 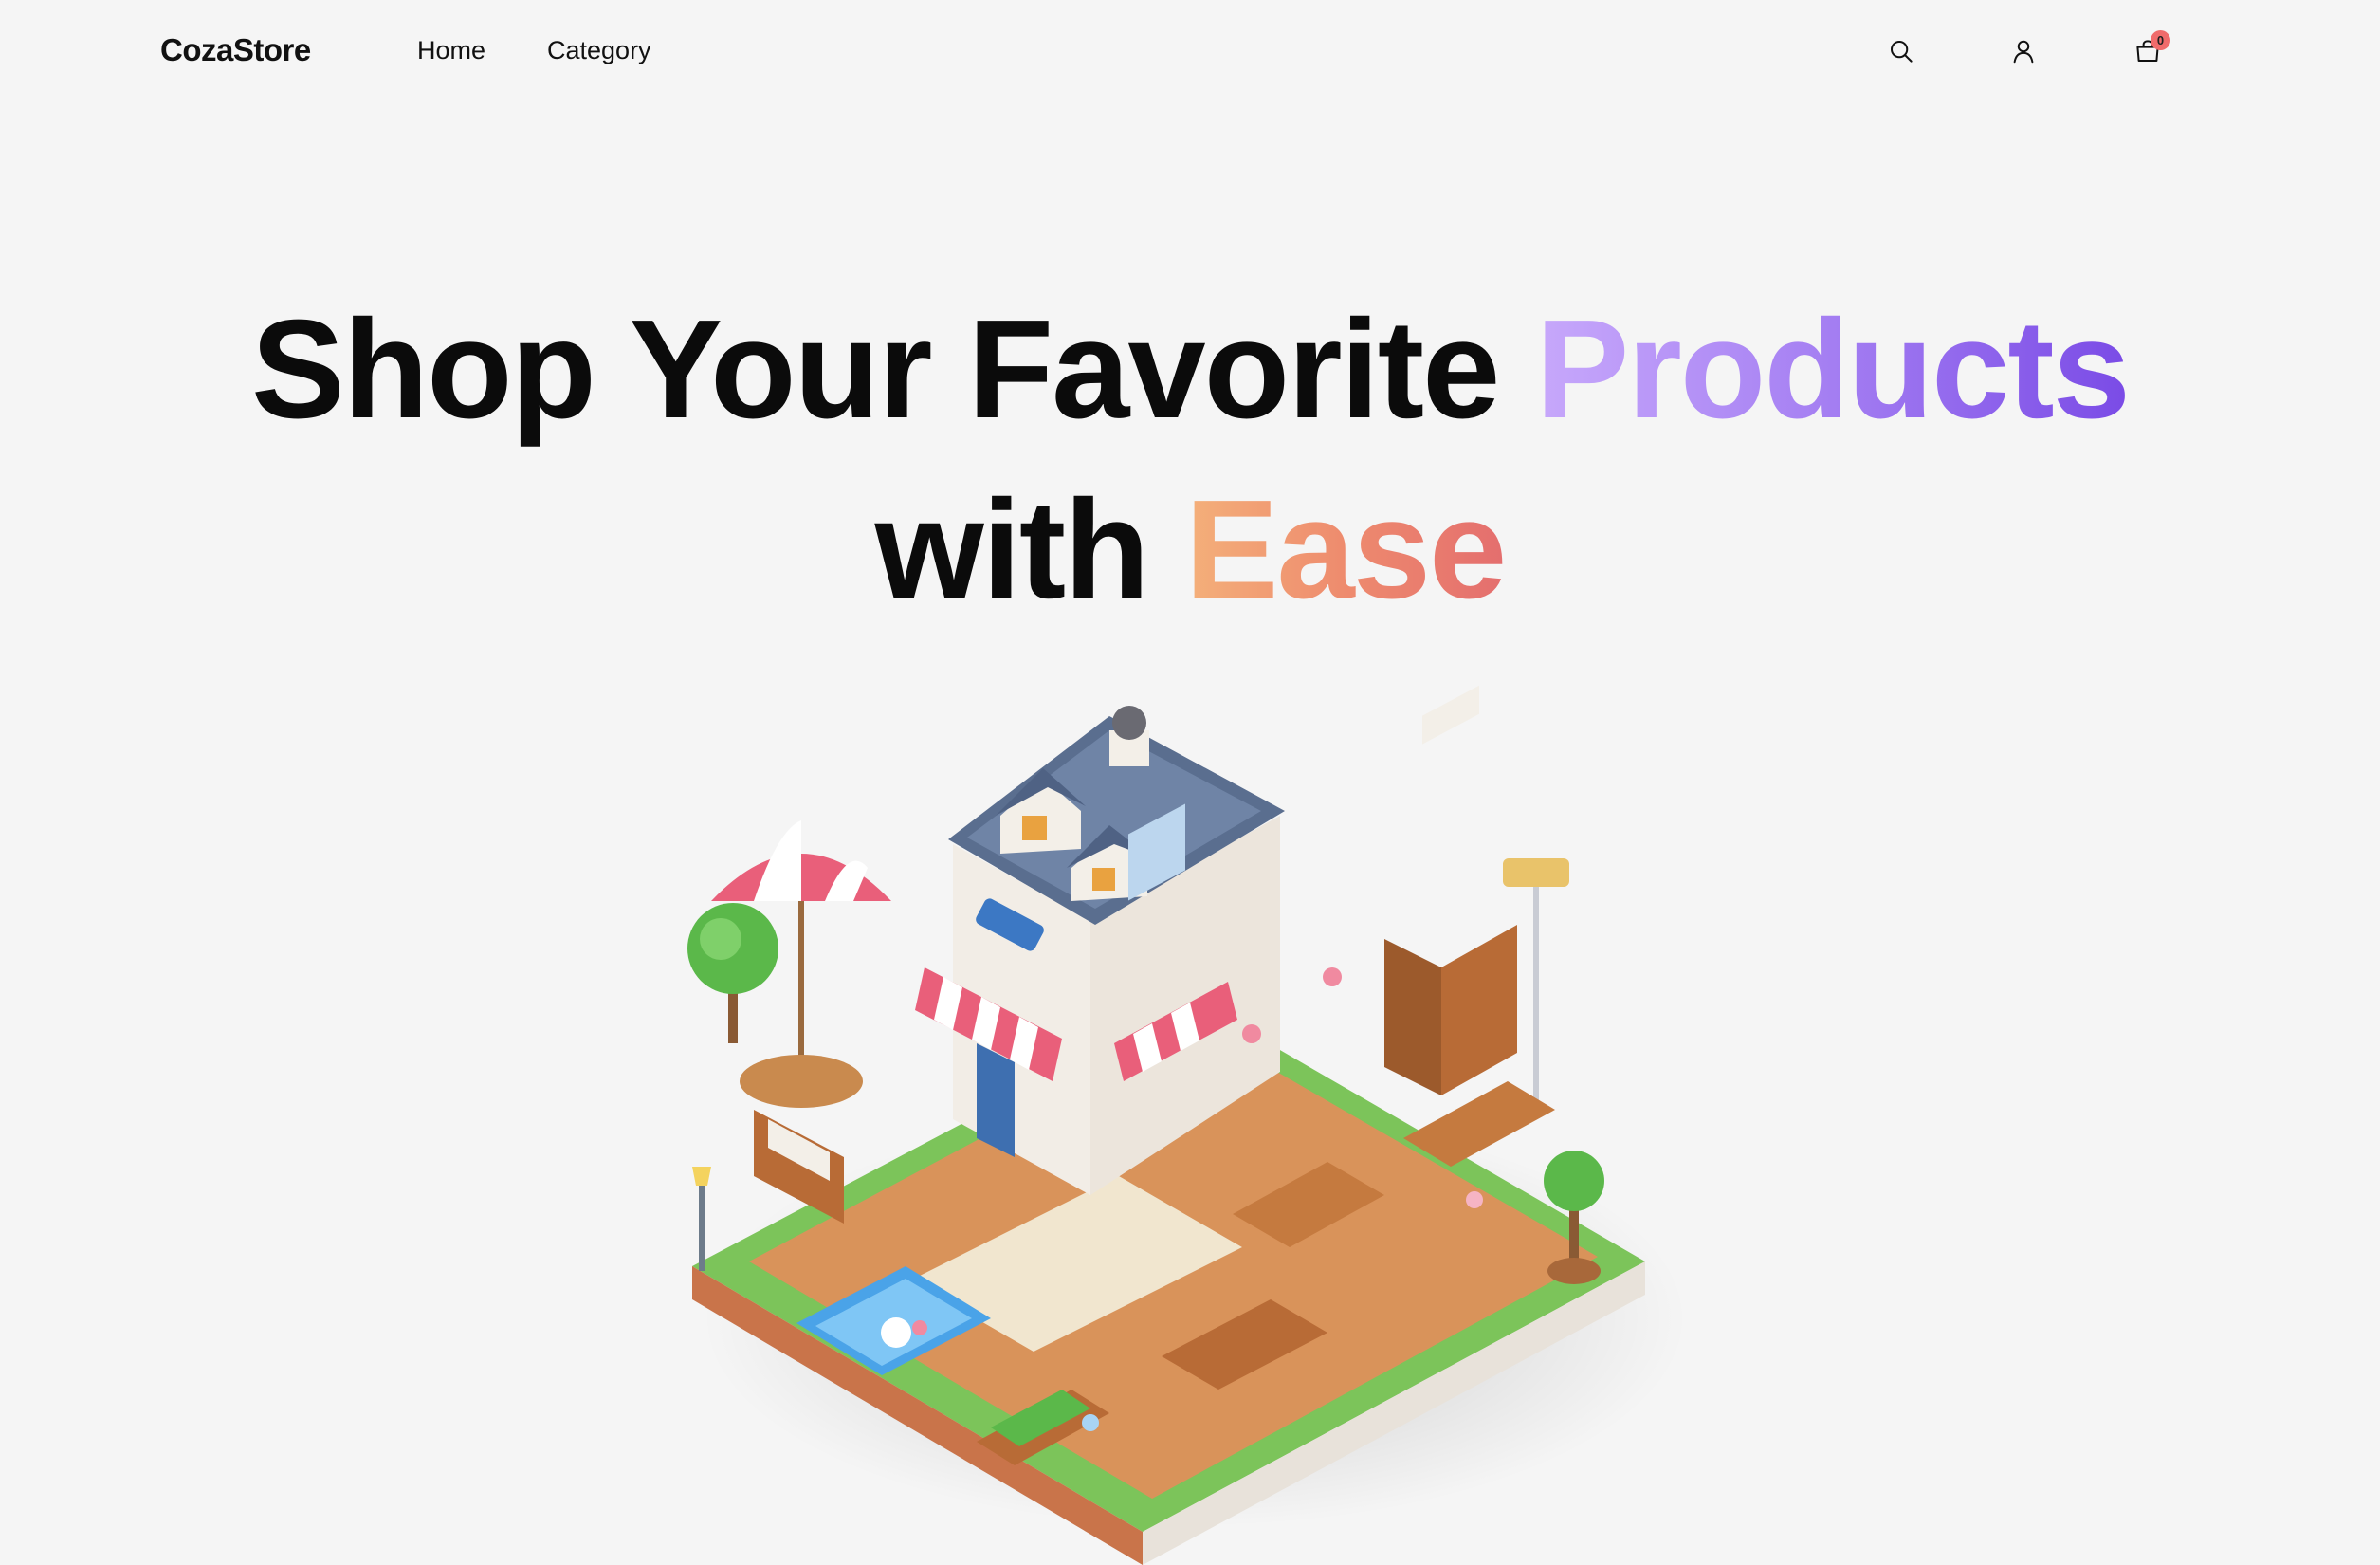 I want to click on roof-cat, so click(x=1129, y=723).